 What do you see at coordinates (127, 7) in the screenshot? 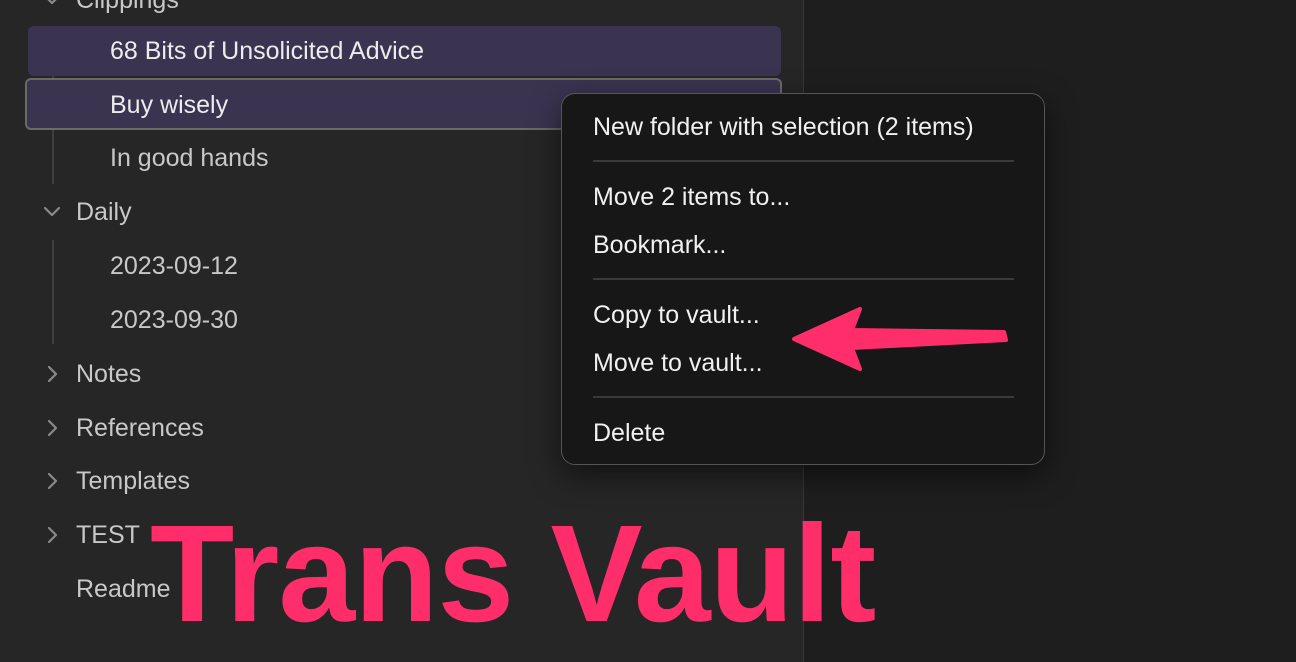
I see `folder-label: Clippings` at bounding box center [127, 7].